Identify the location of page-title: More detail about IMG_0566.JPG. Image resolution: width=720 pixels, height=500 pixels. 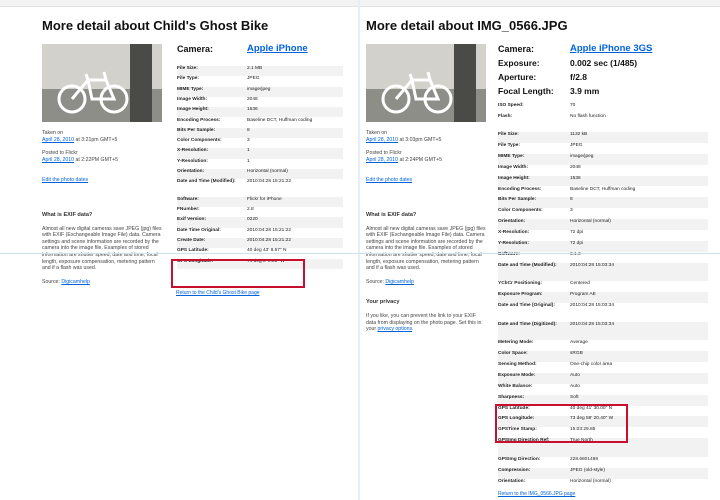
(467, 25).